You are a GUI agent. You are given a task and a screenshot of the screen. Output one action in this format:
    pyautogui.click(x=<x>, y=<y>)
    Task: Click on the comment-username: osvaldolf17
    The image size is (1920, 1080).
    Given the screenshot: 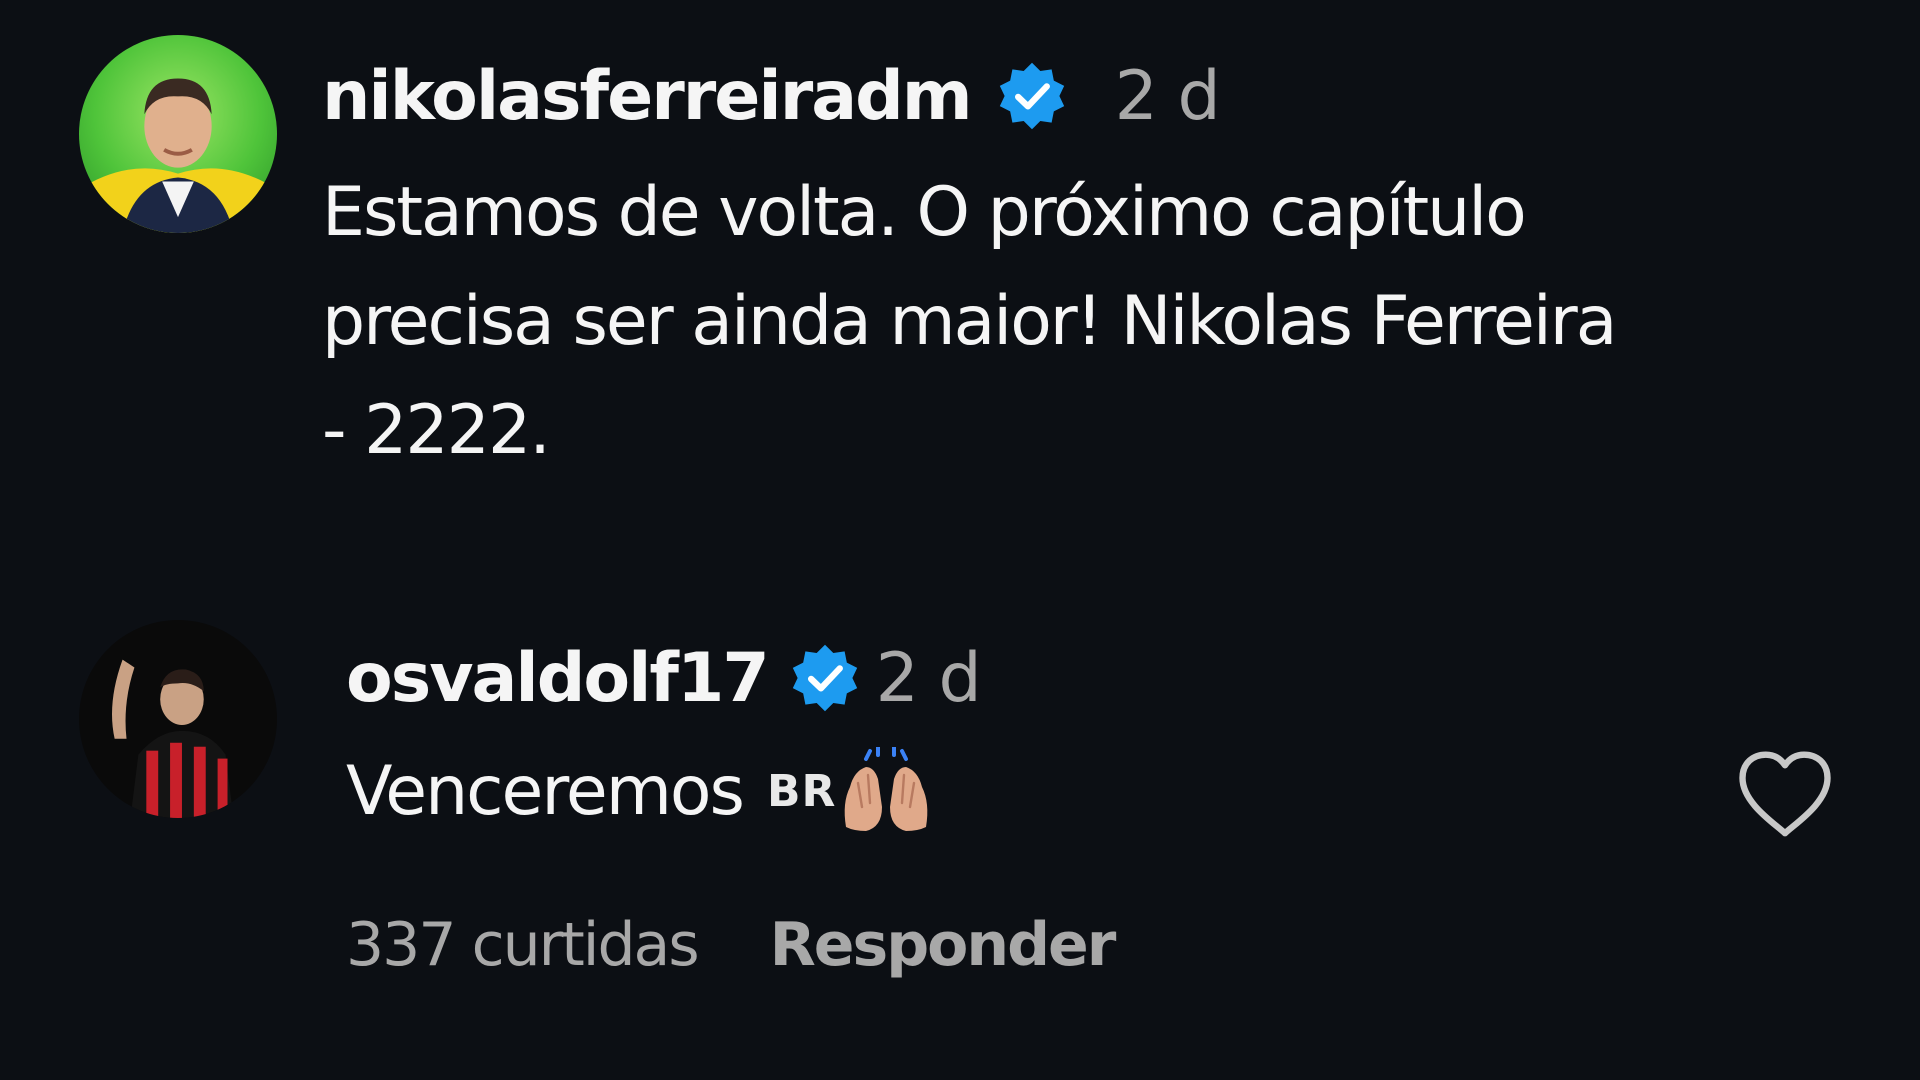 What is the action you would take?
    pyautogui.click(x=558, y=678)
    